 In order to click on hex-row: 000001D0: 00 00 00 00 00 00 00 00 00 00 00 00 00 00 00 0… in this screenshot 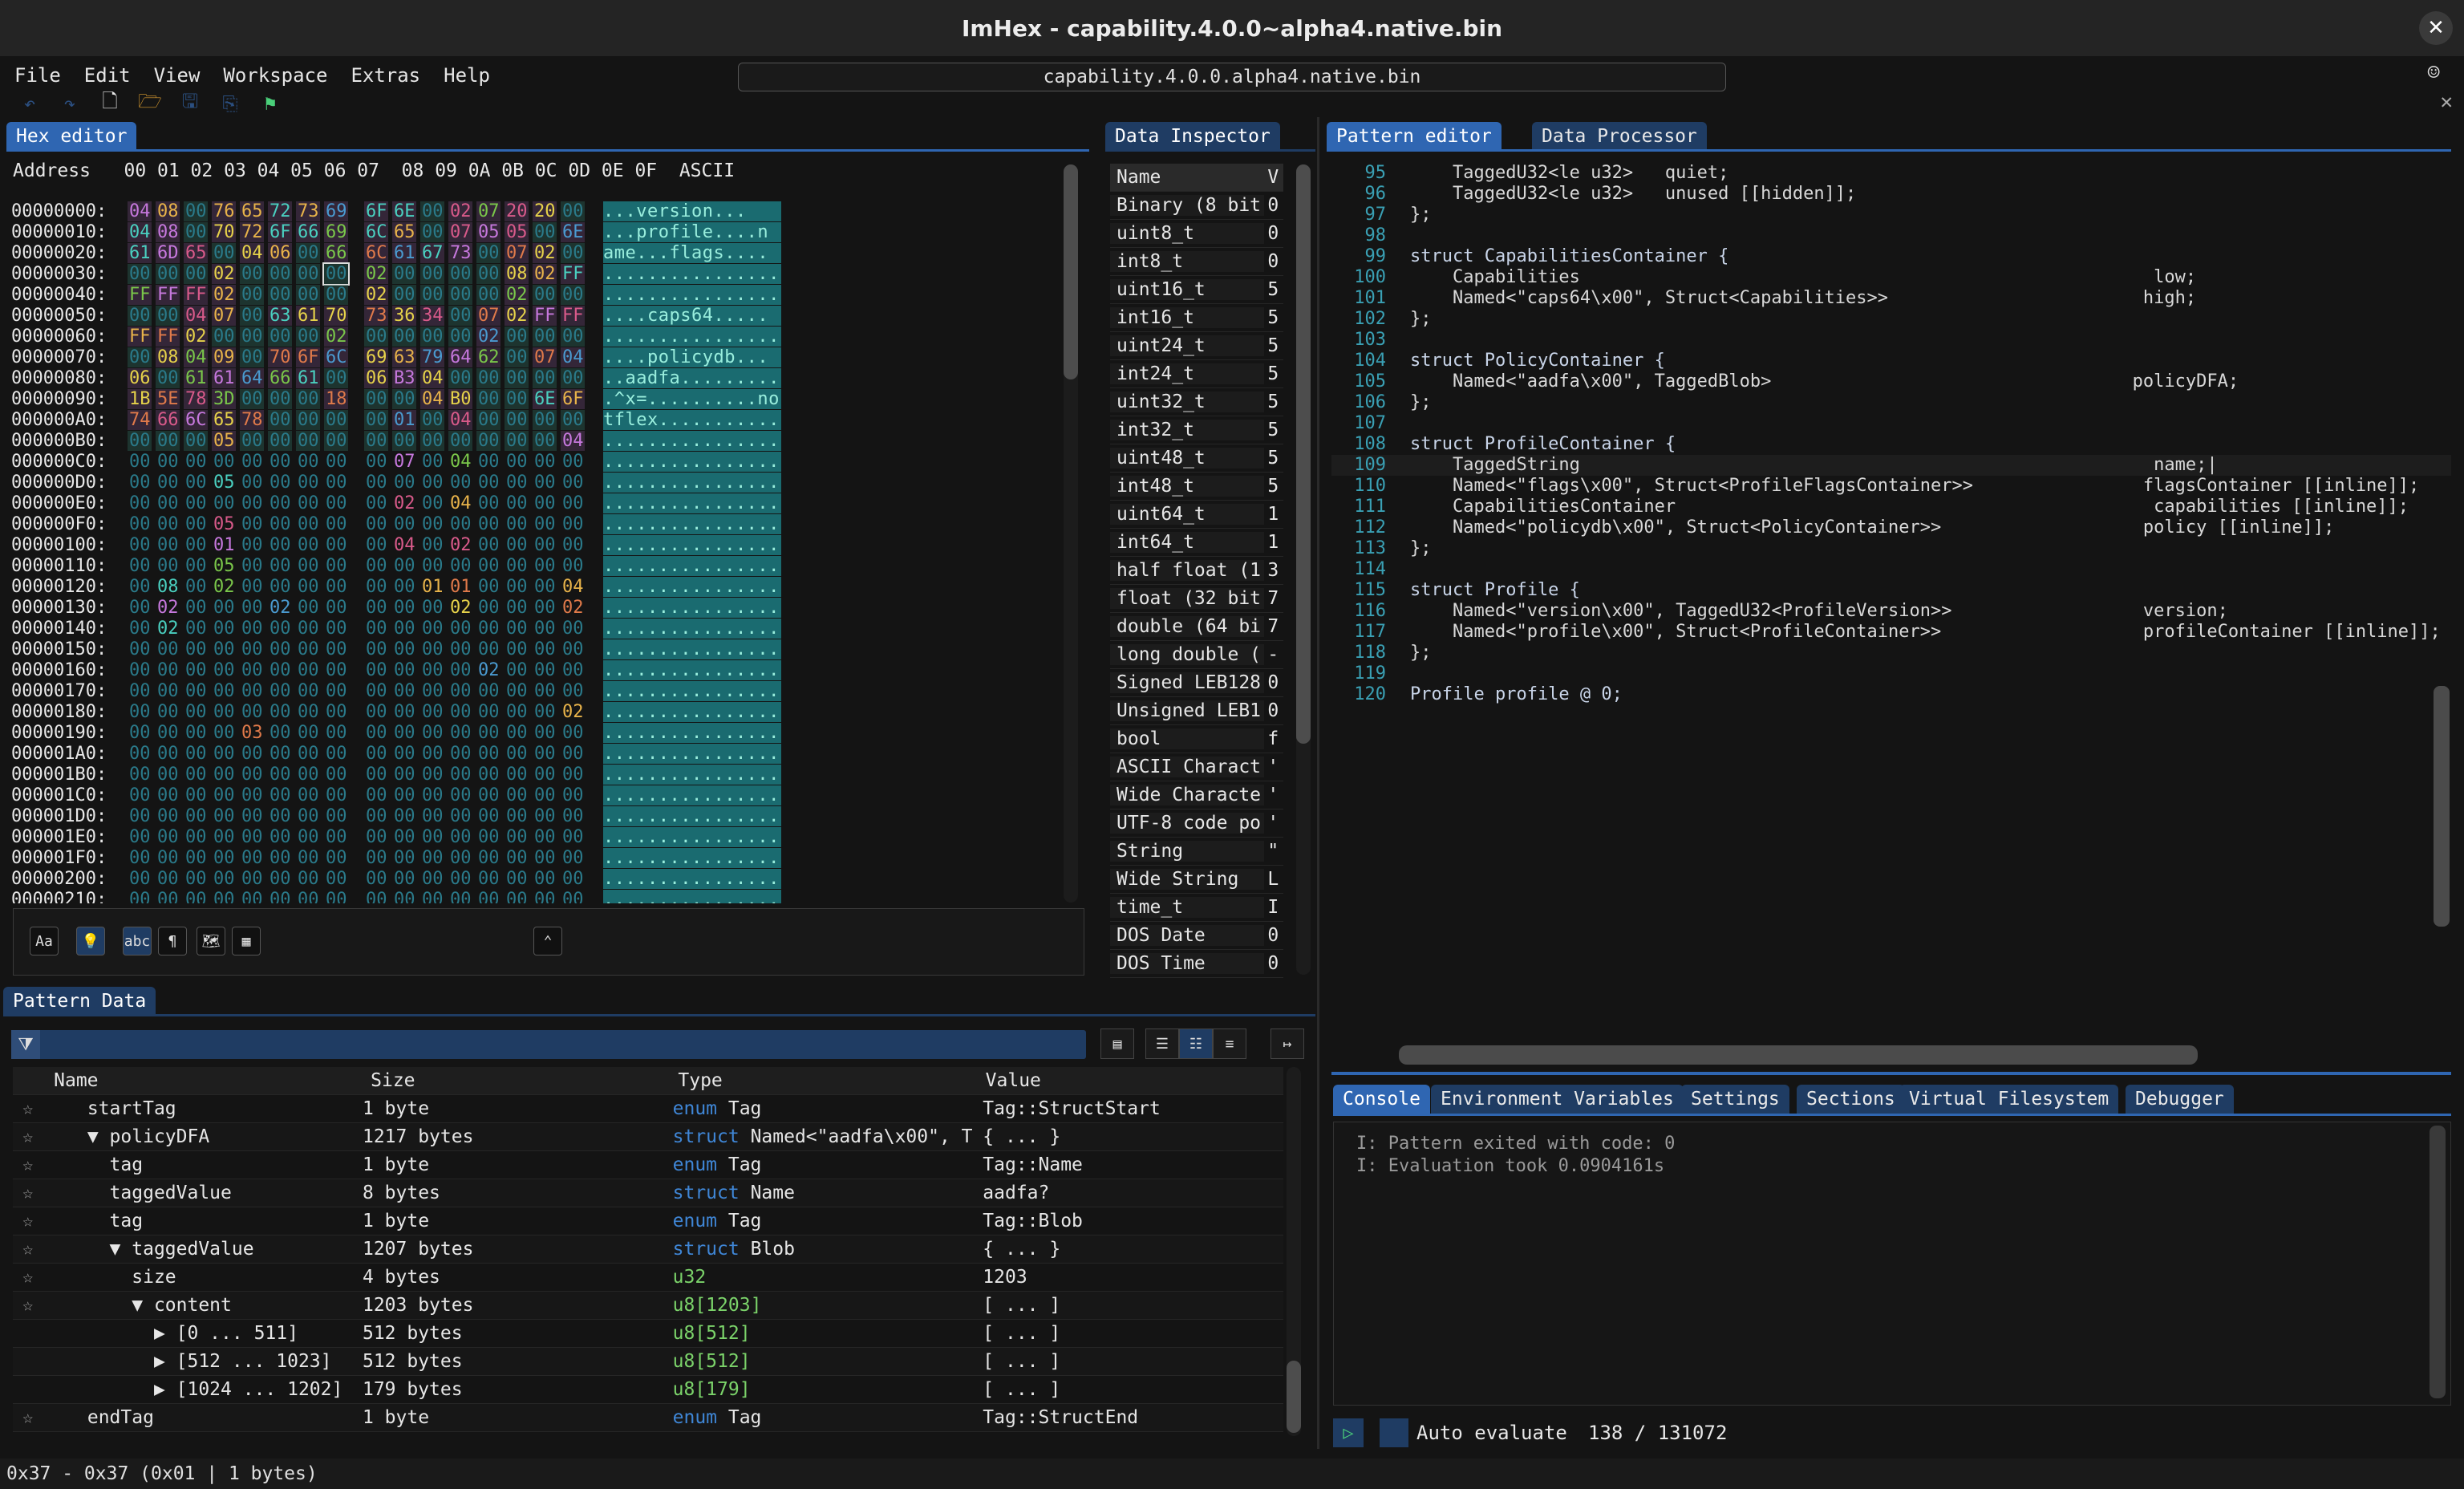, I will do `click(436, 815)`.